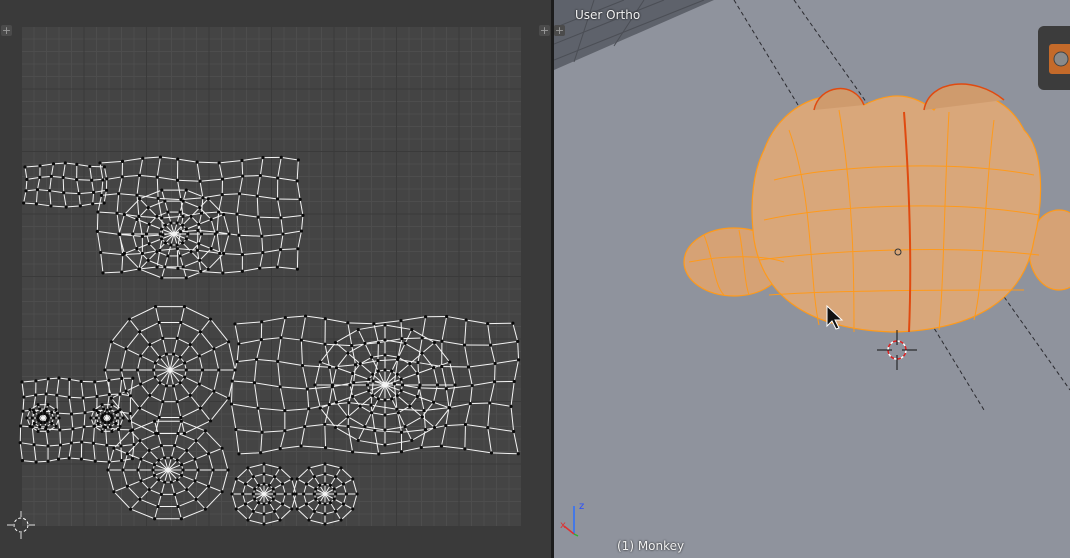  What do you see at coordinates (897, 350) in the screenshot?
I see `3d-cursor-icon` at bounding box center [897, 350].